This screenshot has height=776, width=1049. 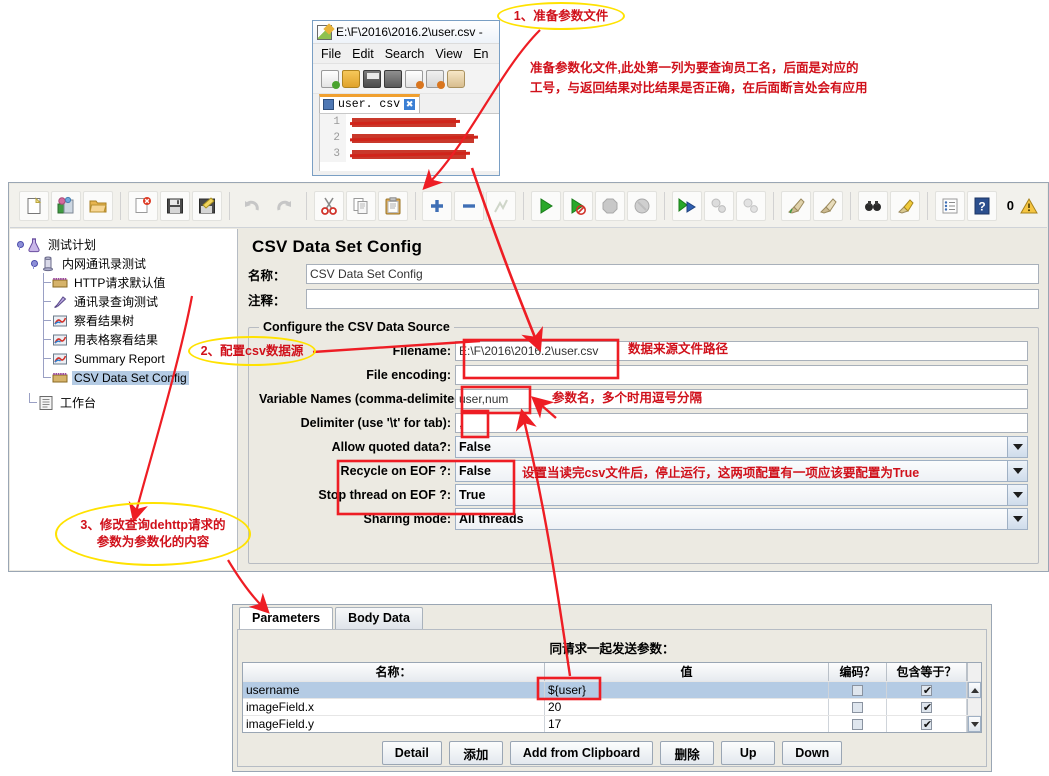 What do you see at coordinates (125, 402) in the screenshot?
I see `tree-node-workbench: 工作台` at bounding box center [125, 402].